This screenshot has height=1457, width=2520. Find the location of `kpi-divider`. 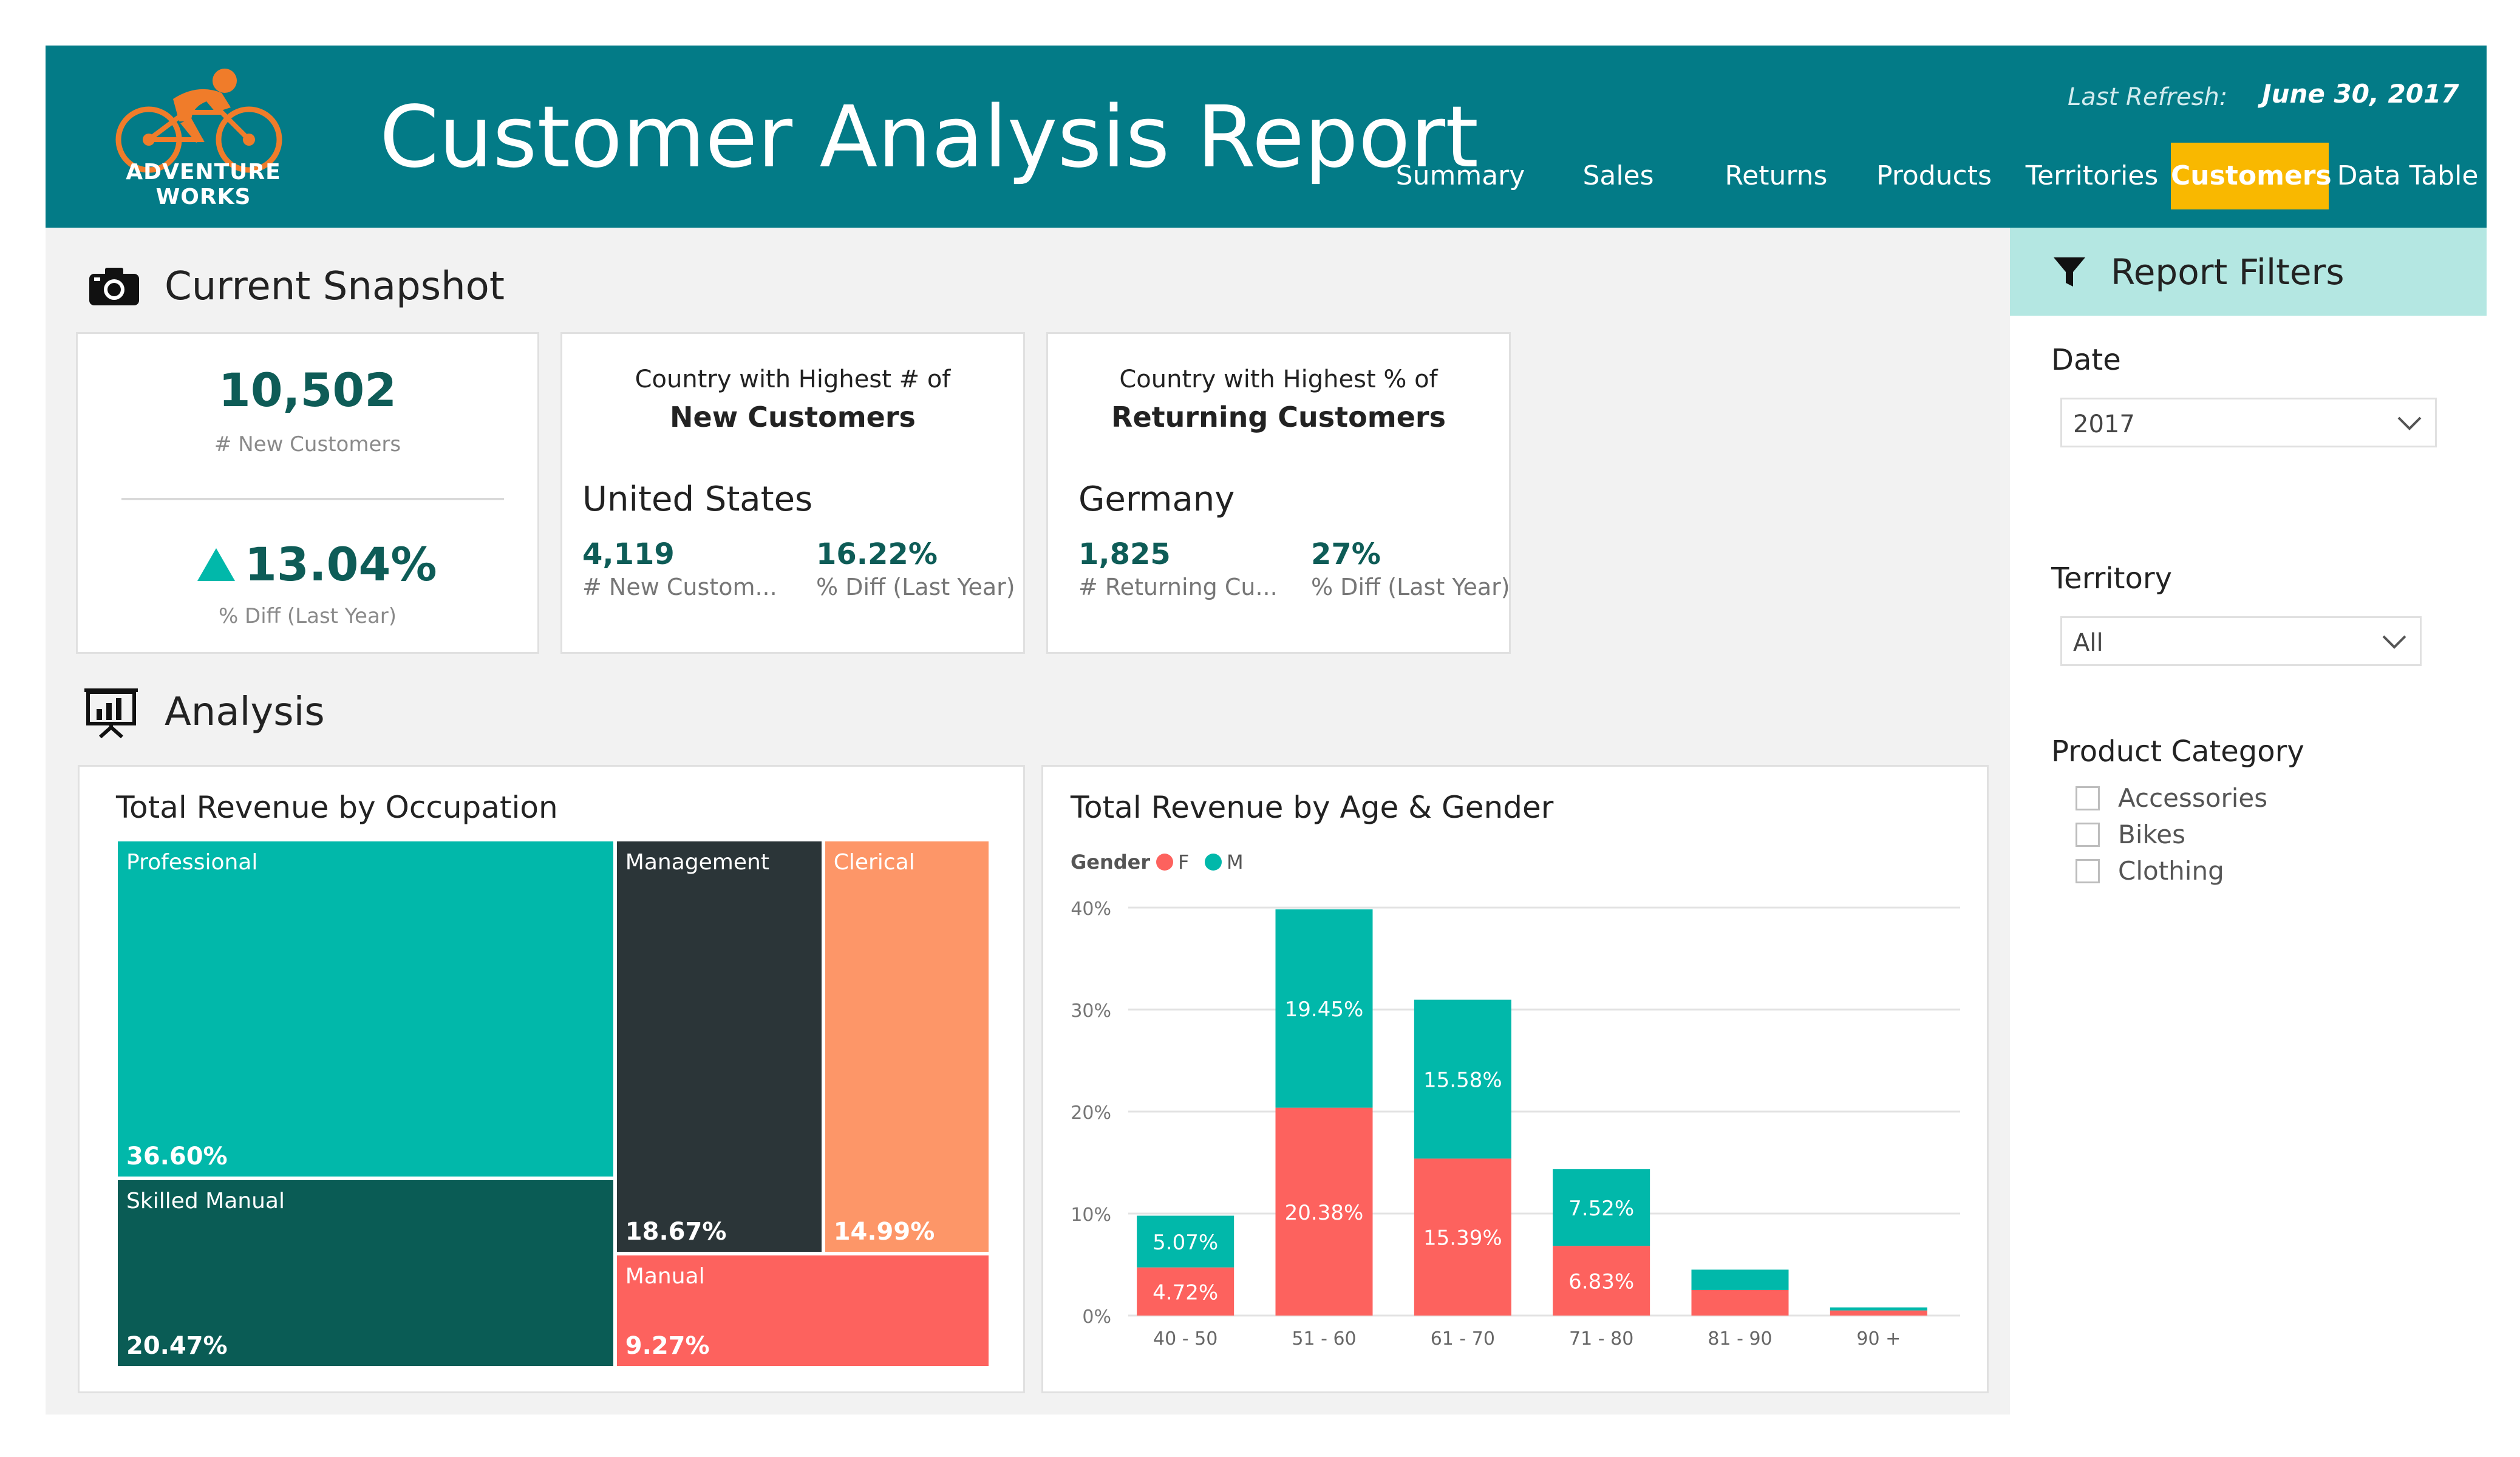

kpi-divider is located at coordinates (312, 499).